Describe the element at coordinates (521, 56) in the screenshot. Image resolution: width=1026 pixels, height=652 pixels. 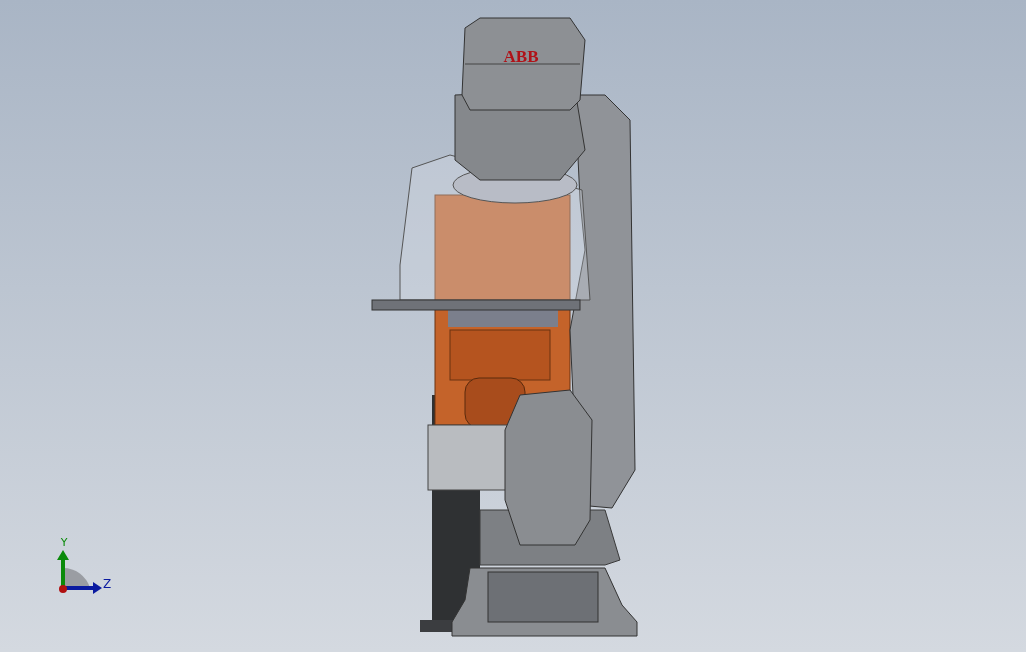
I see `logo-text: ABB` at that location.